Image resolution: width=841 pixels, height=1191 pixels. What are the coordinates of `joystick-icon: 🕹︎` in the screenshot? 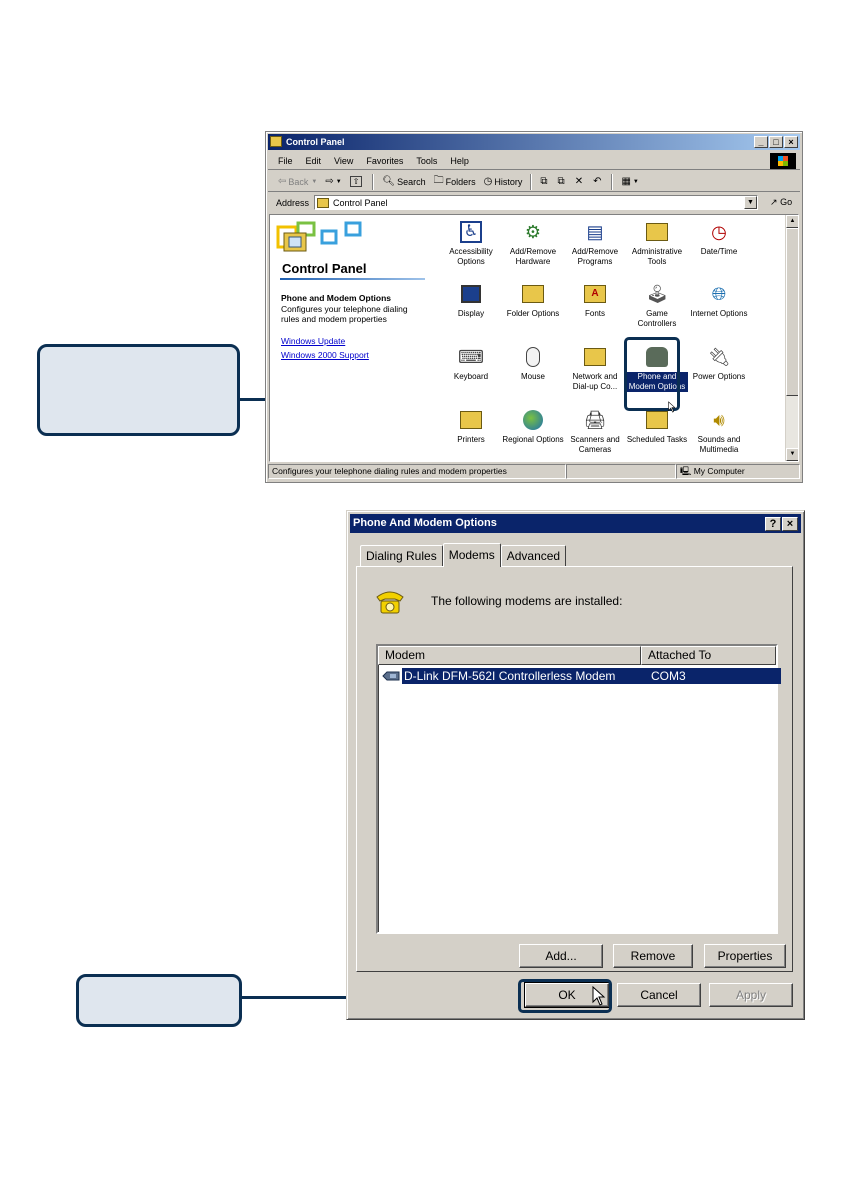 It's located at (657, 294).